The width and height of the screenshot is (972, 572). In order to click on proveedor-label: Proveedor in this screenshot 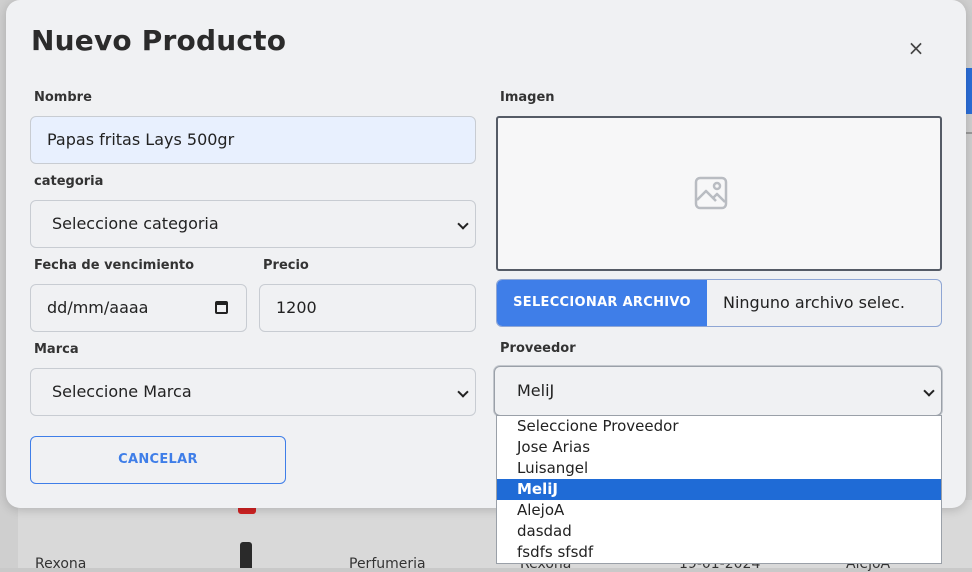, I will do `click(538, 348)`.